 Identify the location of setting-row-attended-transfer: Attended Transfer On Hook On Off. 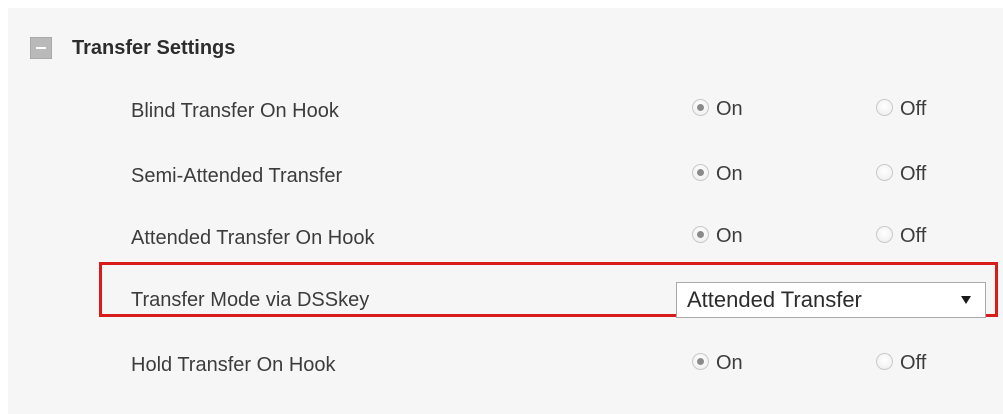
(497, 239).